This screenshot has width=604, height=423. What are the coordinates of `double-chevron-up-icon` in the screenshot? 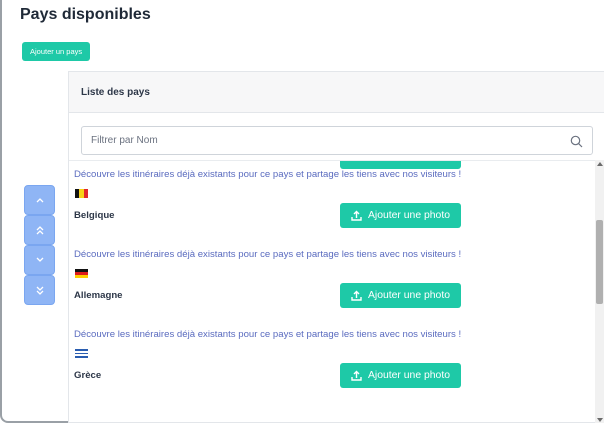 It's located at (39, 229).